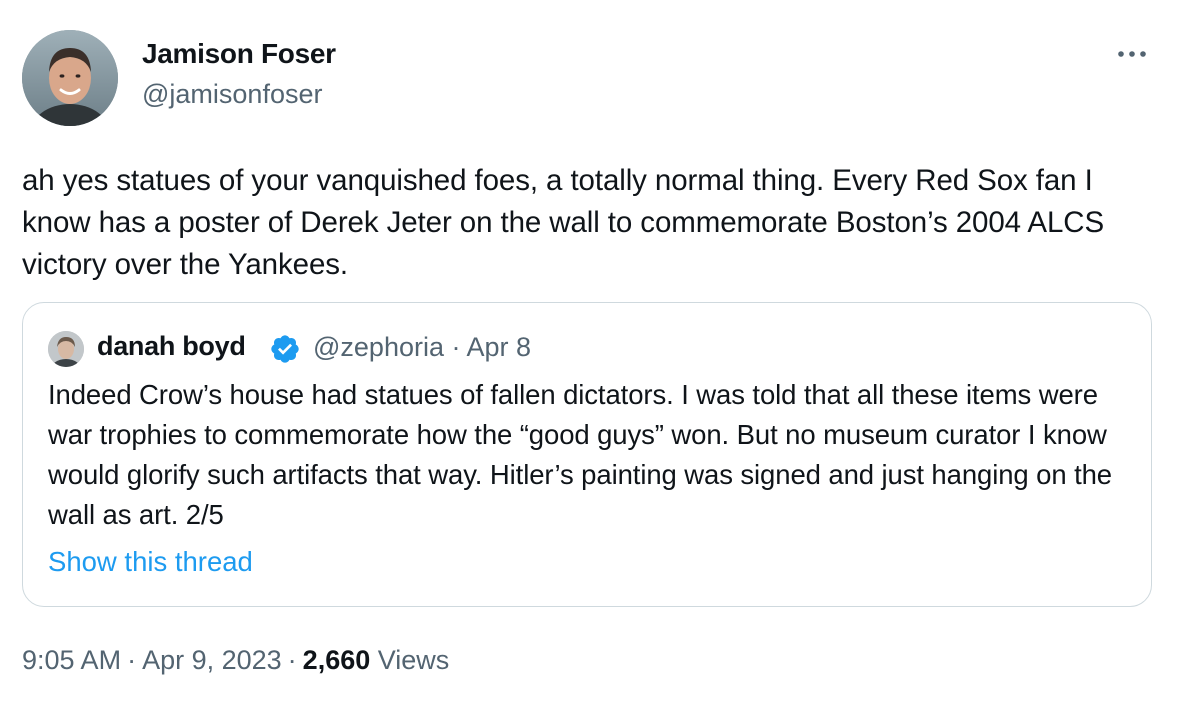  I want to click on tweet-footer: 9:05 AM · Apr 9, 2023 · 2,660 Views, so click(235, 660).